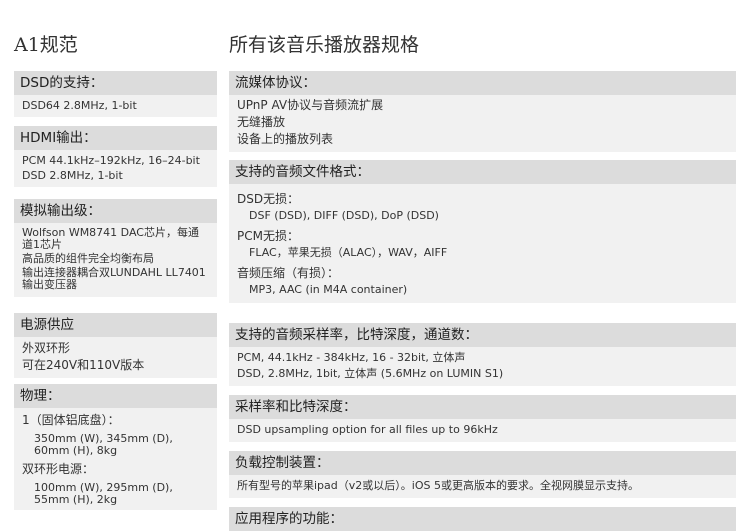  What do you see at coordinates (482, 463) in the screenshot?
I see `section-header: 负载控制装置：` at bounding box center [482, 463].